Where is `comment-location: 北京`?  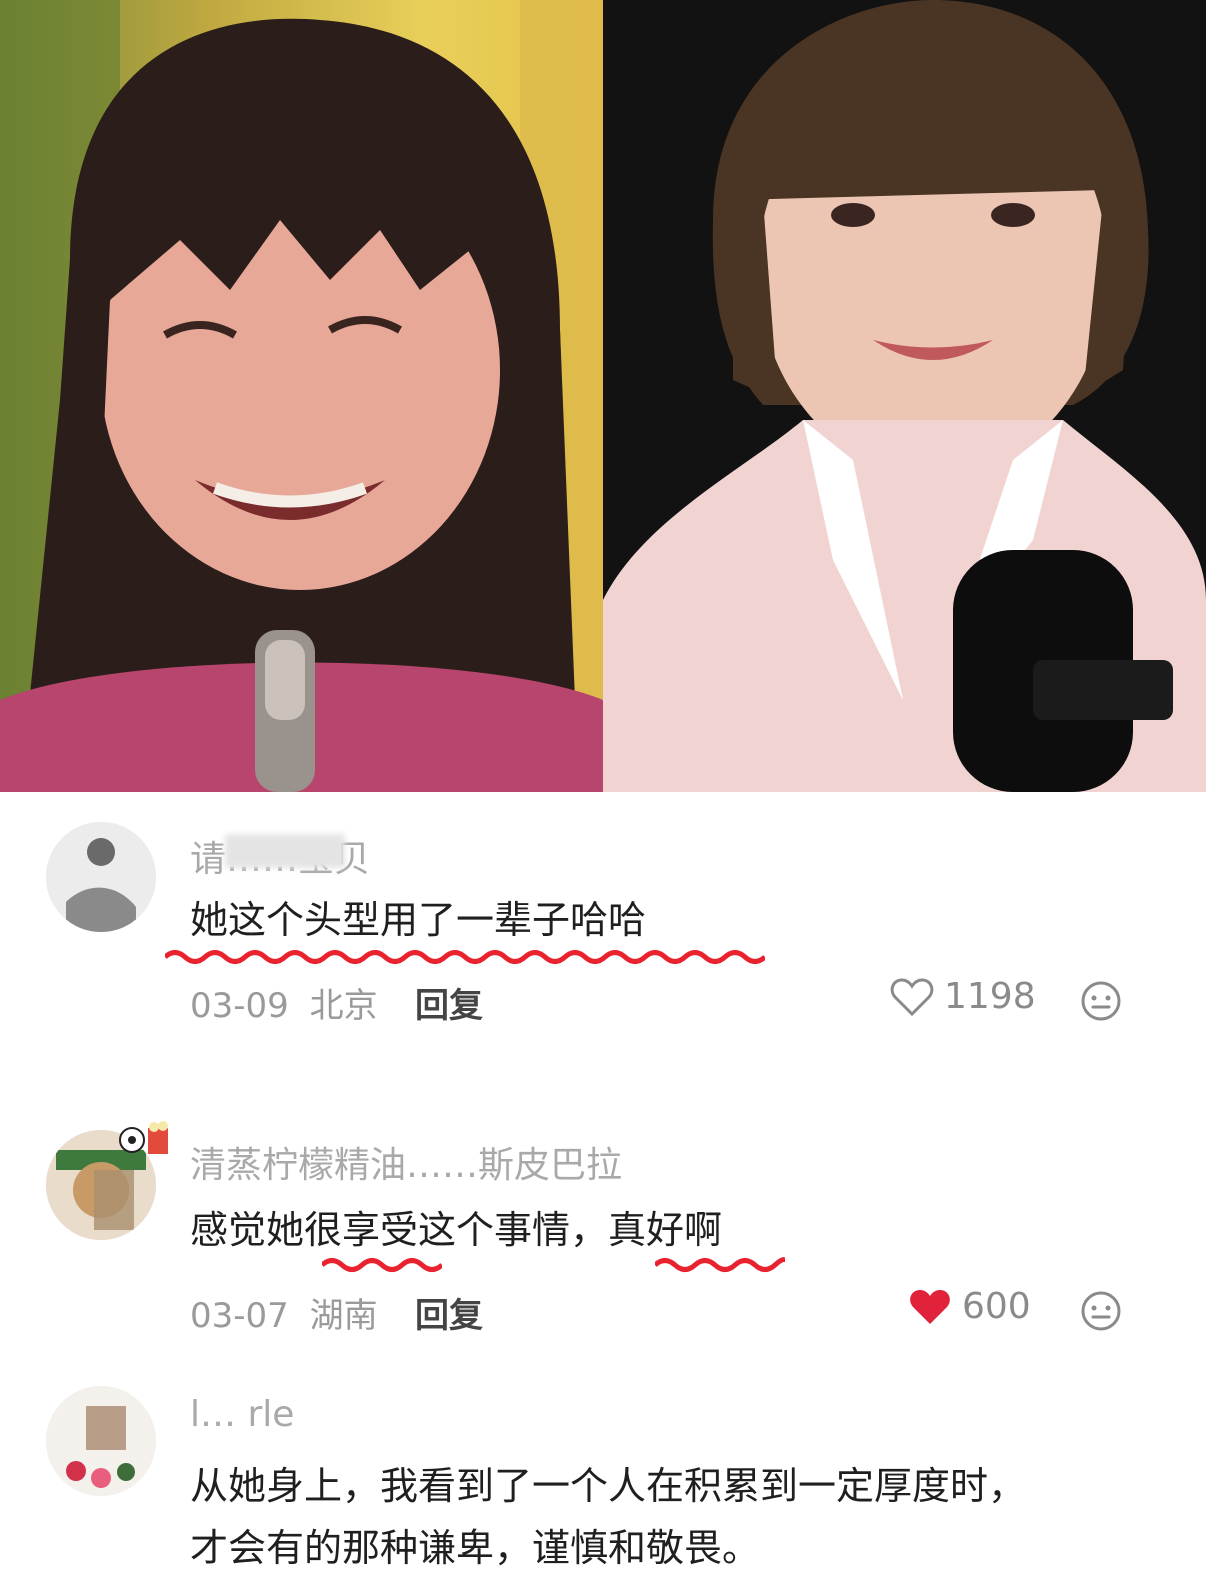 comment-location: 北京 is located at coordinates (343, 1006).